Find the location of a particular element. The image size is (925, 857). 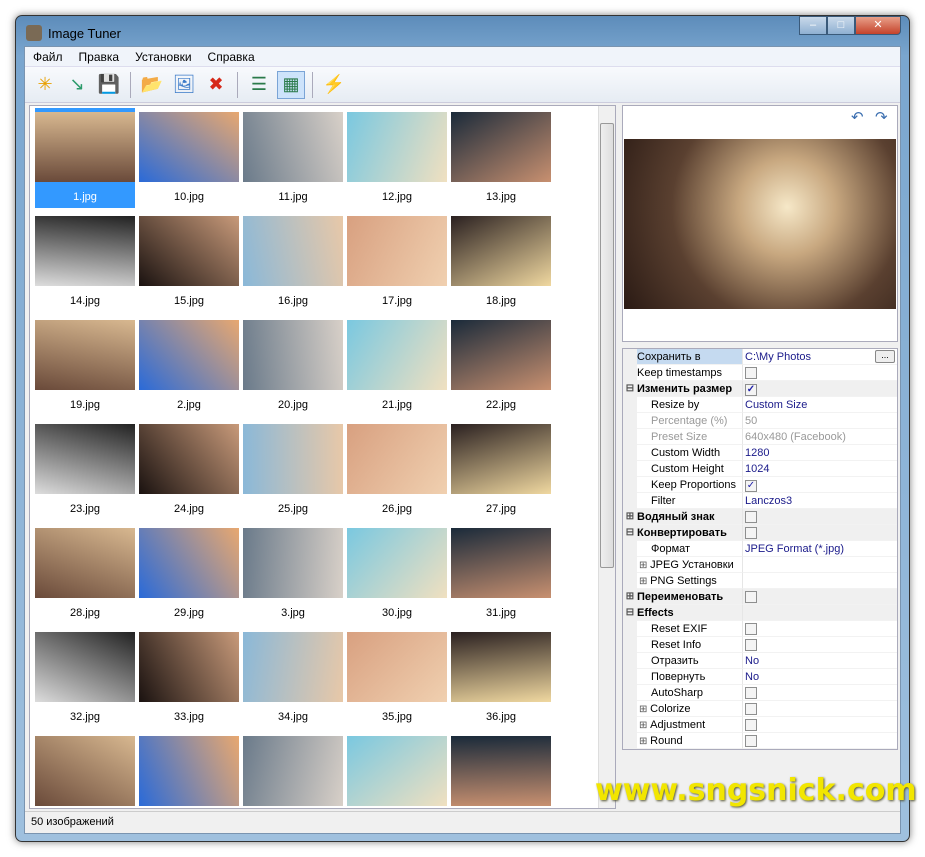

property-row: Filter Lanczos3 is located at coordinates (760, 501).